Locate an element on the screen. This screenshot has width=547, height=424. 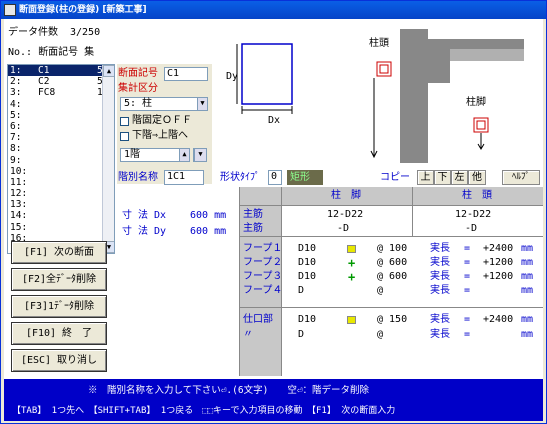
list-item: 2: C2 5 is located at coordinates (55, 81).